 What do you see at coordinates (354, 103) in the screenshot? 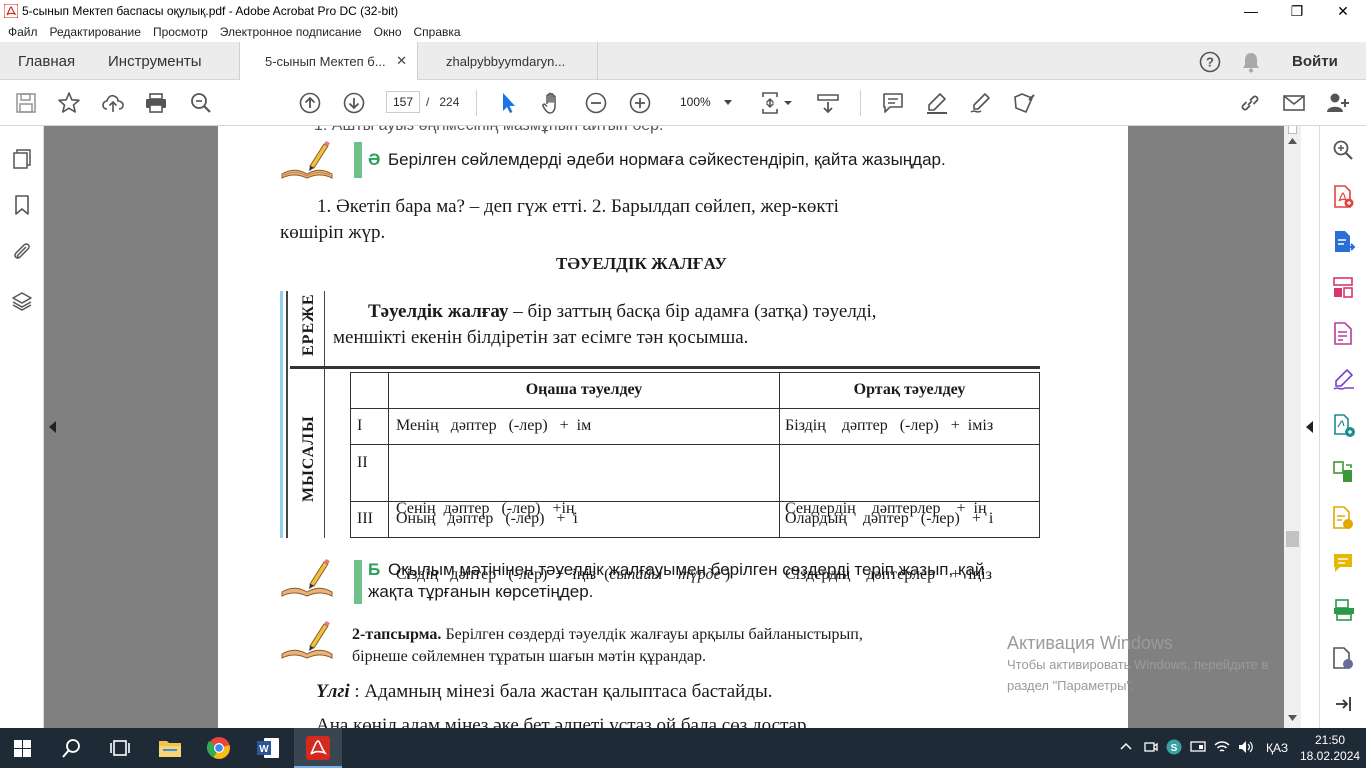
I see `next-page-icon` at bounding box center [354, 103].